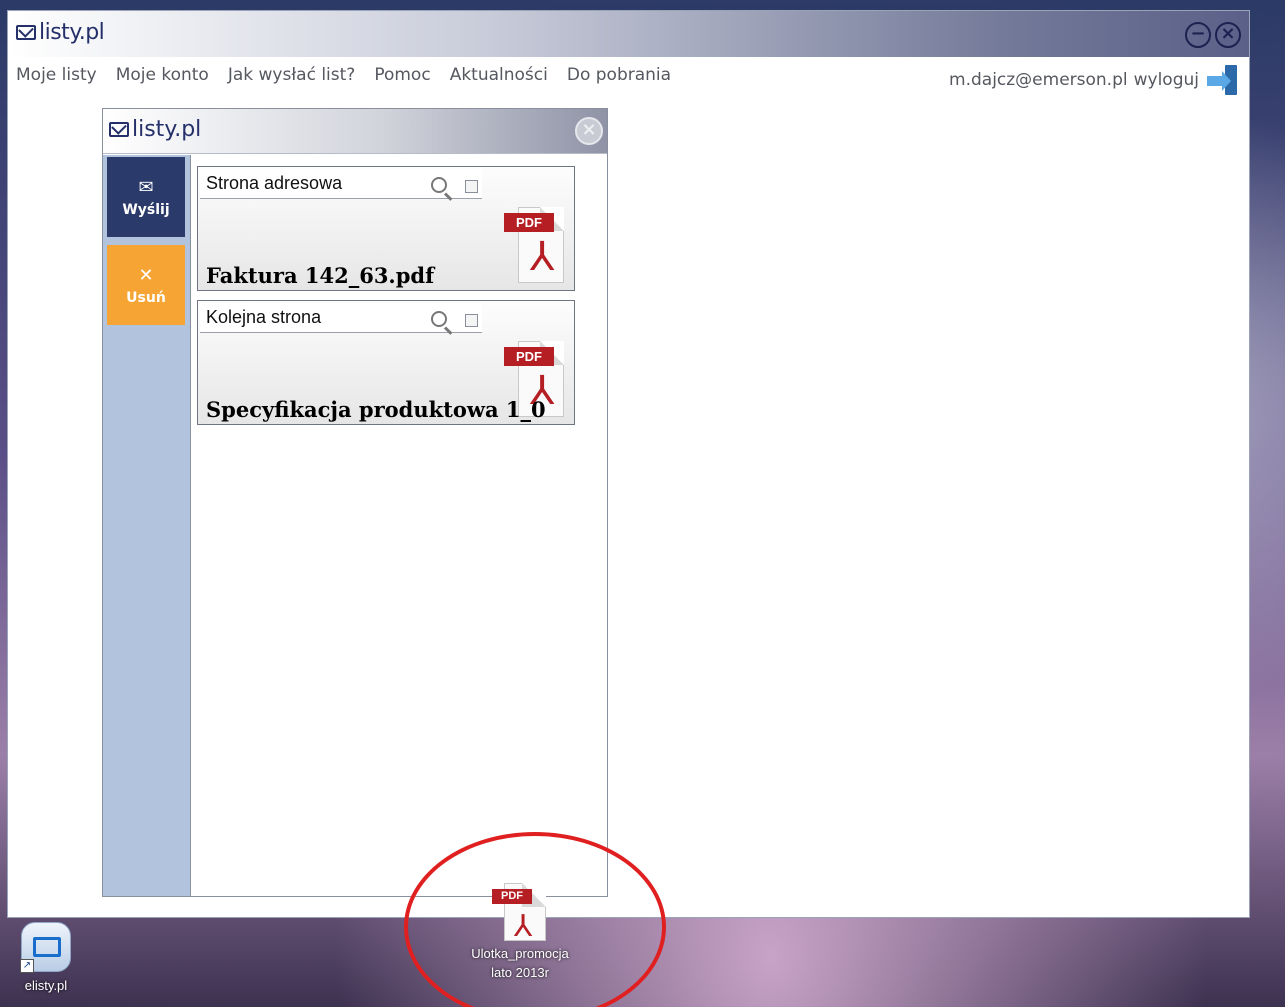 The image size is (1285, 1007). I want to click on highlight-circle, so click(535, 919).